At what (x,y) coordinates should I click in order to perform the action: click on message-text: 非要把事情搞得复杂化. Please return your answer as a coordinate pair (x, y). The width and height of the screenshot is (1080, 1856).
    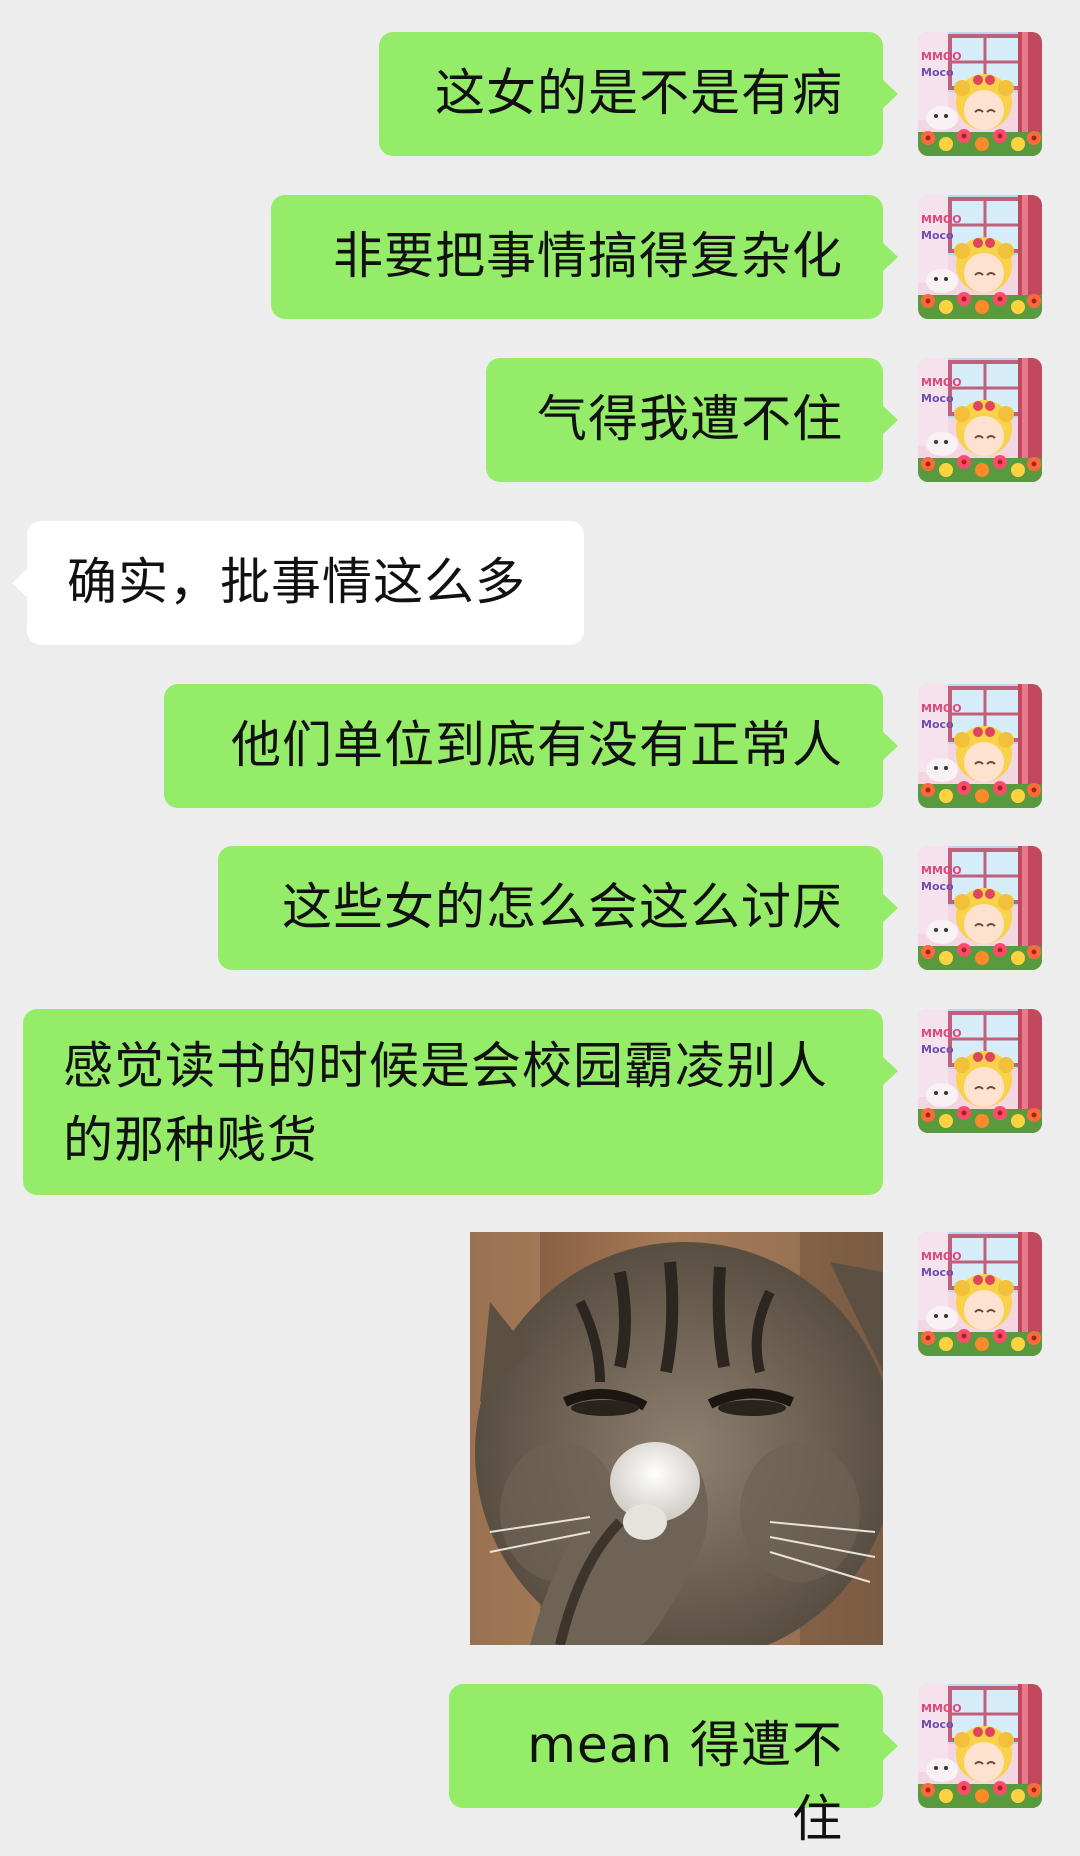
    Looking at the image, I should click on (588, 256).